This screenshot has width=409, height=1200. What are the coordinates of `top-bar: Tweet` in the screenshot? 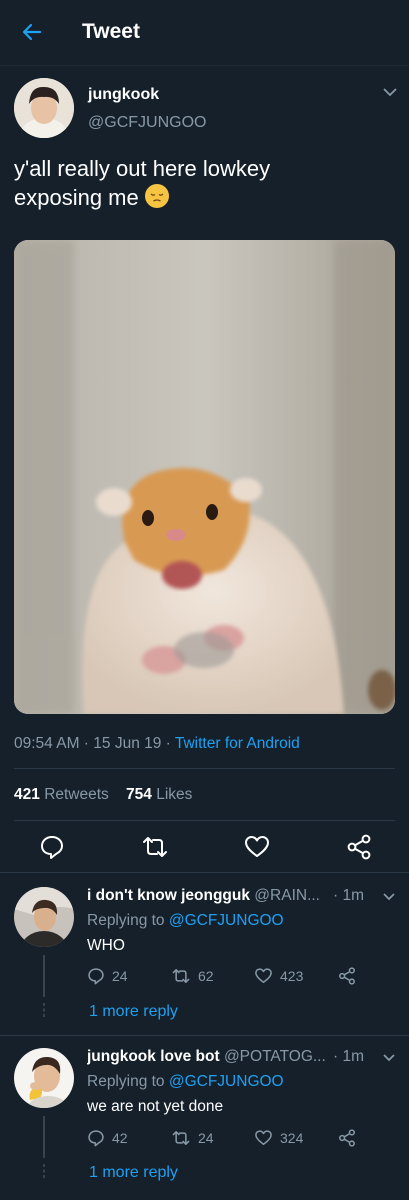 It's located at (204, 33).